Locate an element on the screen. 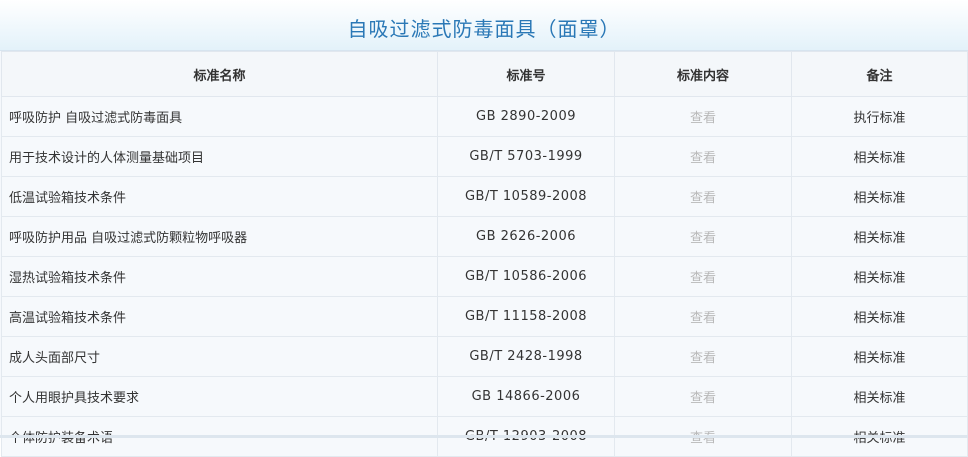 The height and width of the screenshot is (457, 968). standard-code: GB 2626-2006 is located at coordinates (526, 236).